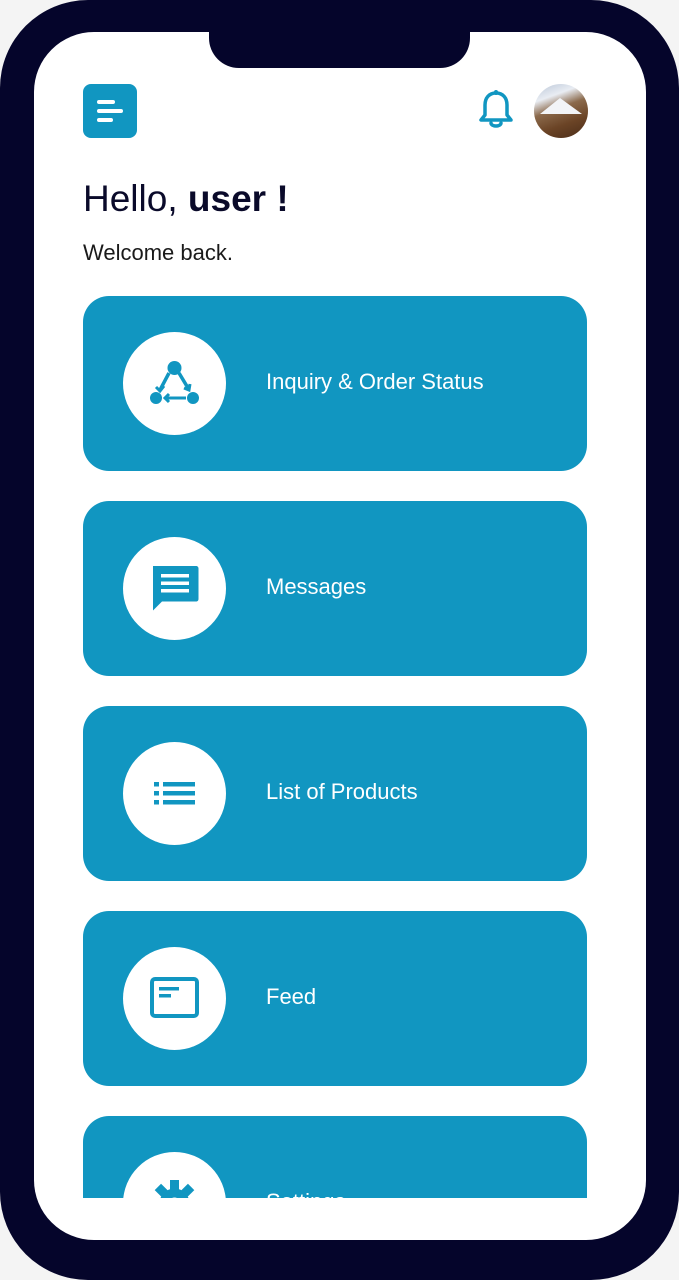 Image resolution: width=679 pixels, height=1280 pixels. I want to click on settings-card: Settings, so click(335, 1157).